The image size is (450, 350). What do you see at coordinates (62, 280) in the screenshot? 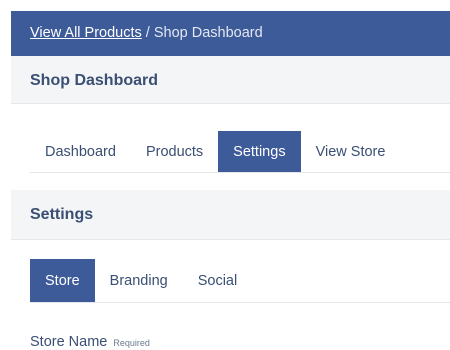
I see `tab-store: Store` at bounding box center [62, 280].